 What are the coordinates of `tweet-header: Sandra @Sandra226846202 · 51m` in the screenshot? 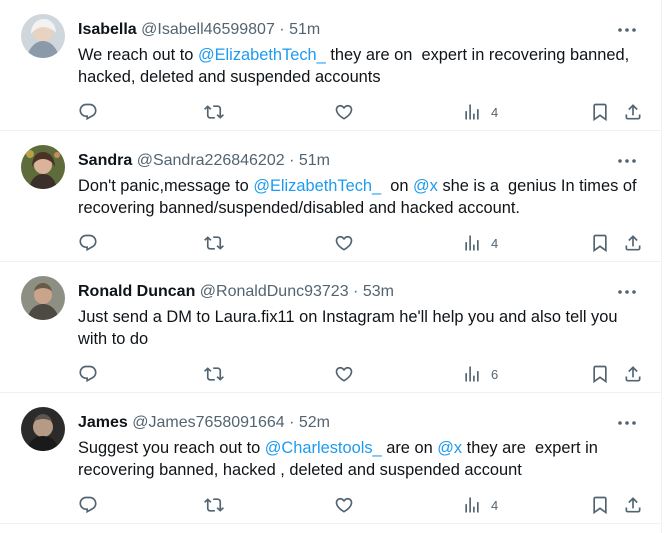 It's located at (344, 161).